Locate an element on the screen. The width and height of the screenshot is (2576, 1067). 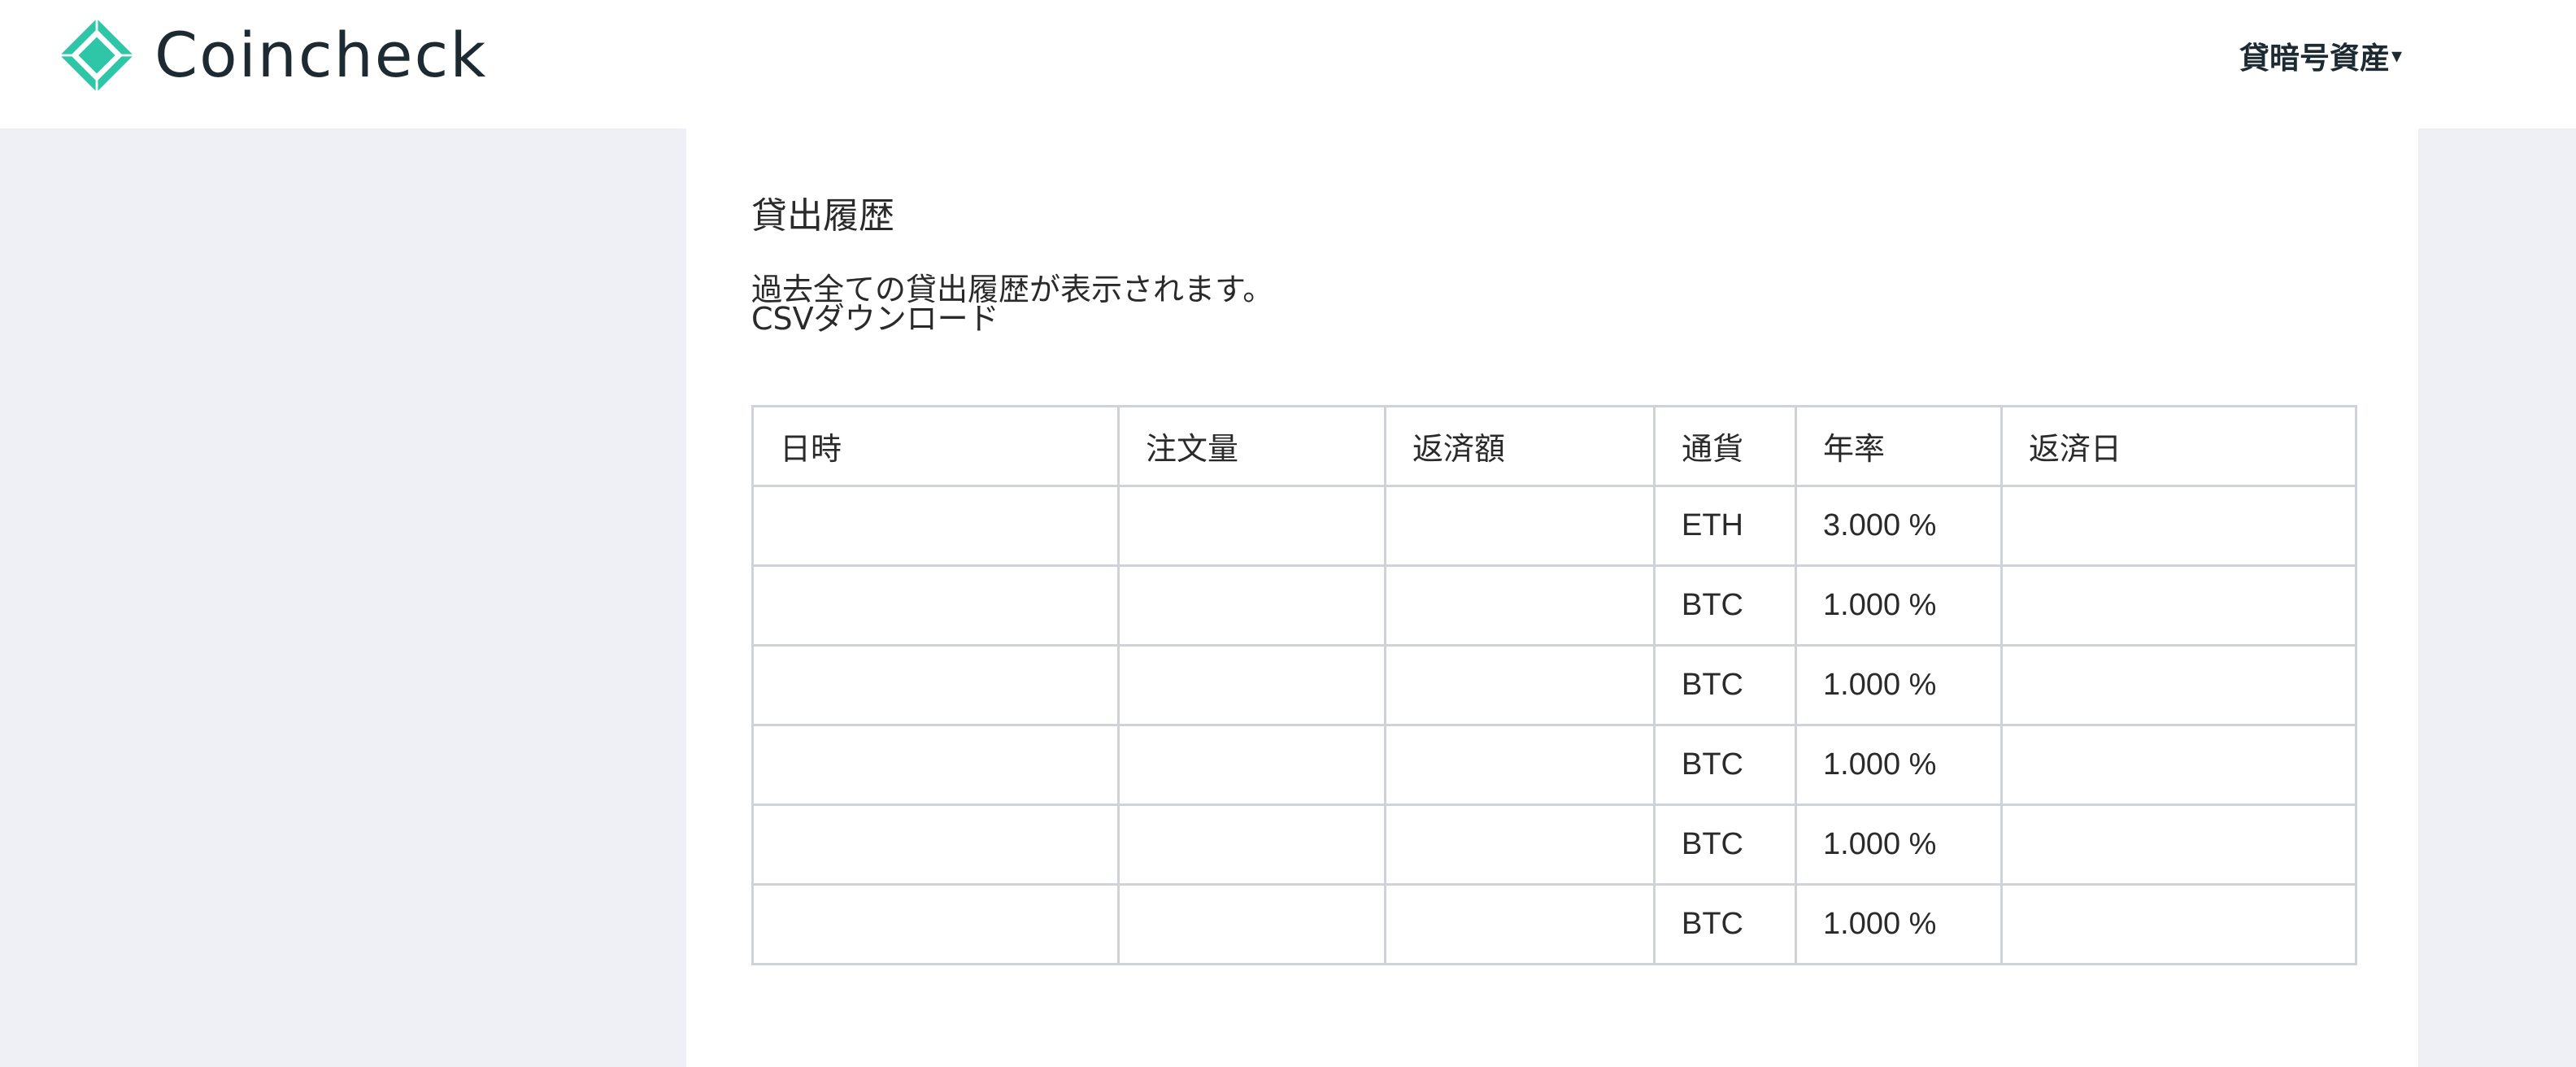
cell-currency: ETH is located at coordinates (1725, 526).